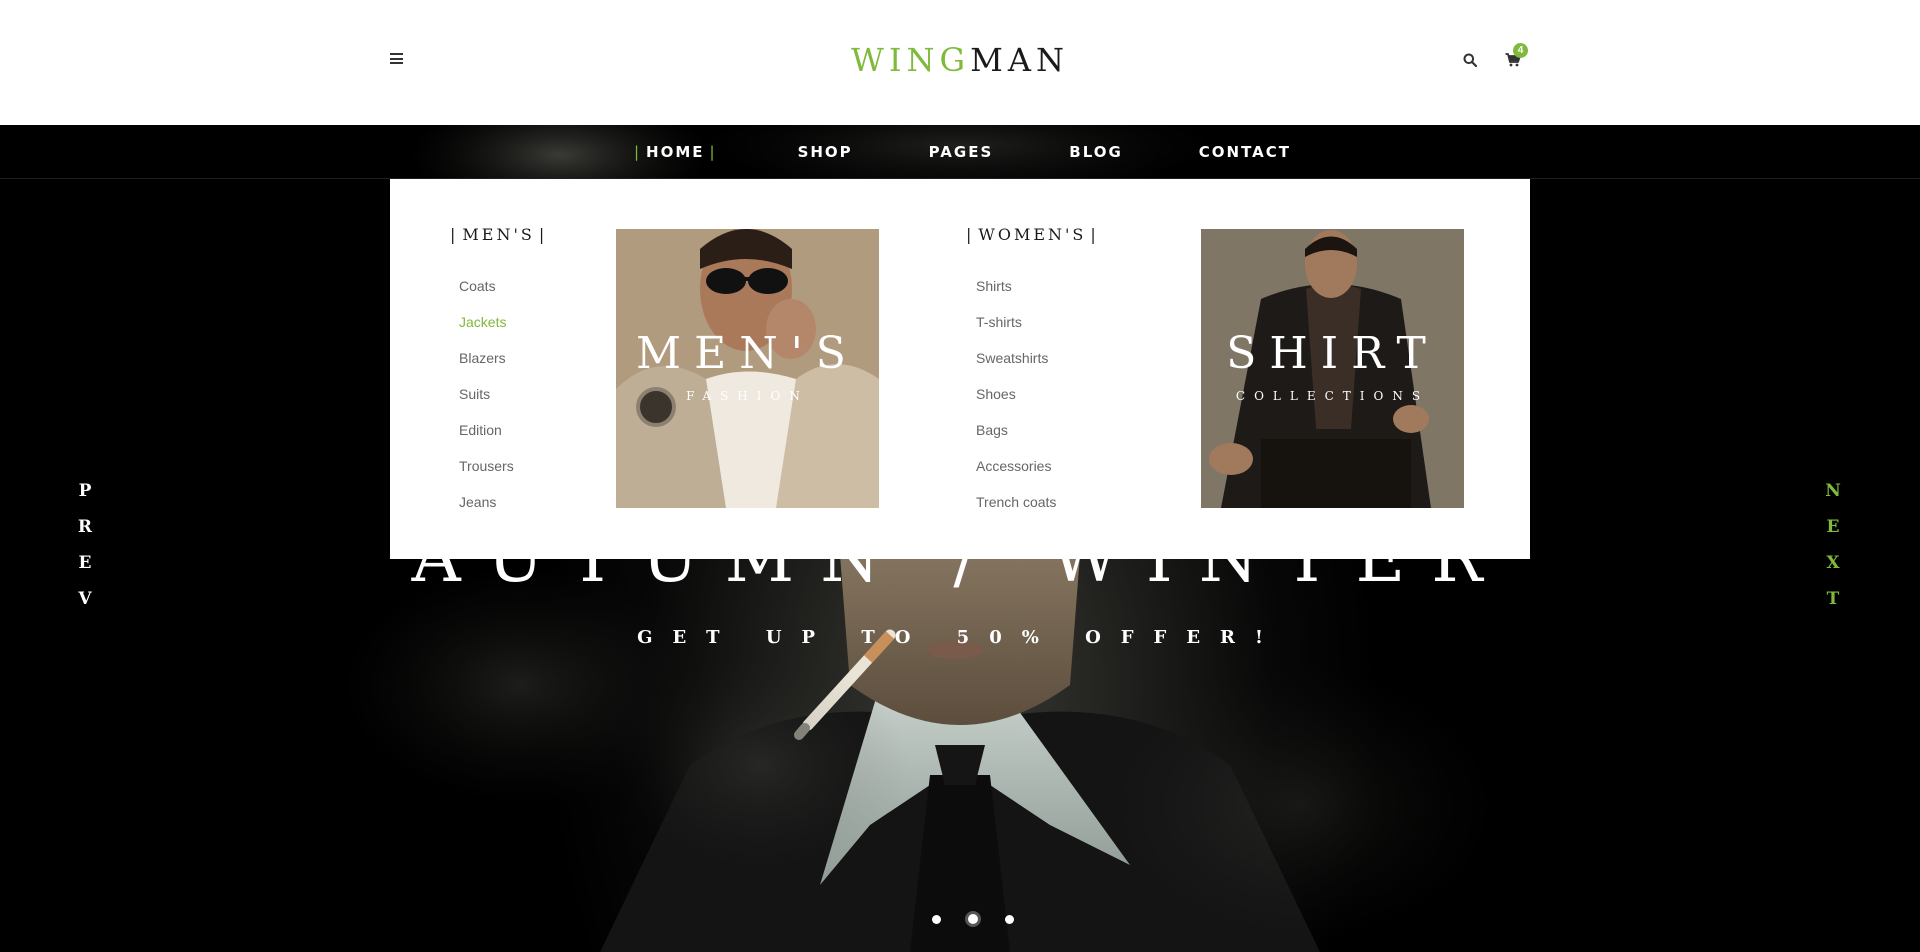 This screenshot has height=952, width=1920. What do you see at coordinates (747, 396) in the screenshot?
I see `mens-promo-subtitle: FASHION` at bounding box center [747, 396].